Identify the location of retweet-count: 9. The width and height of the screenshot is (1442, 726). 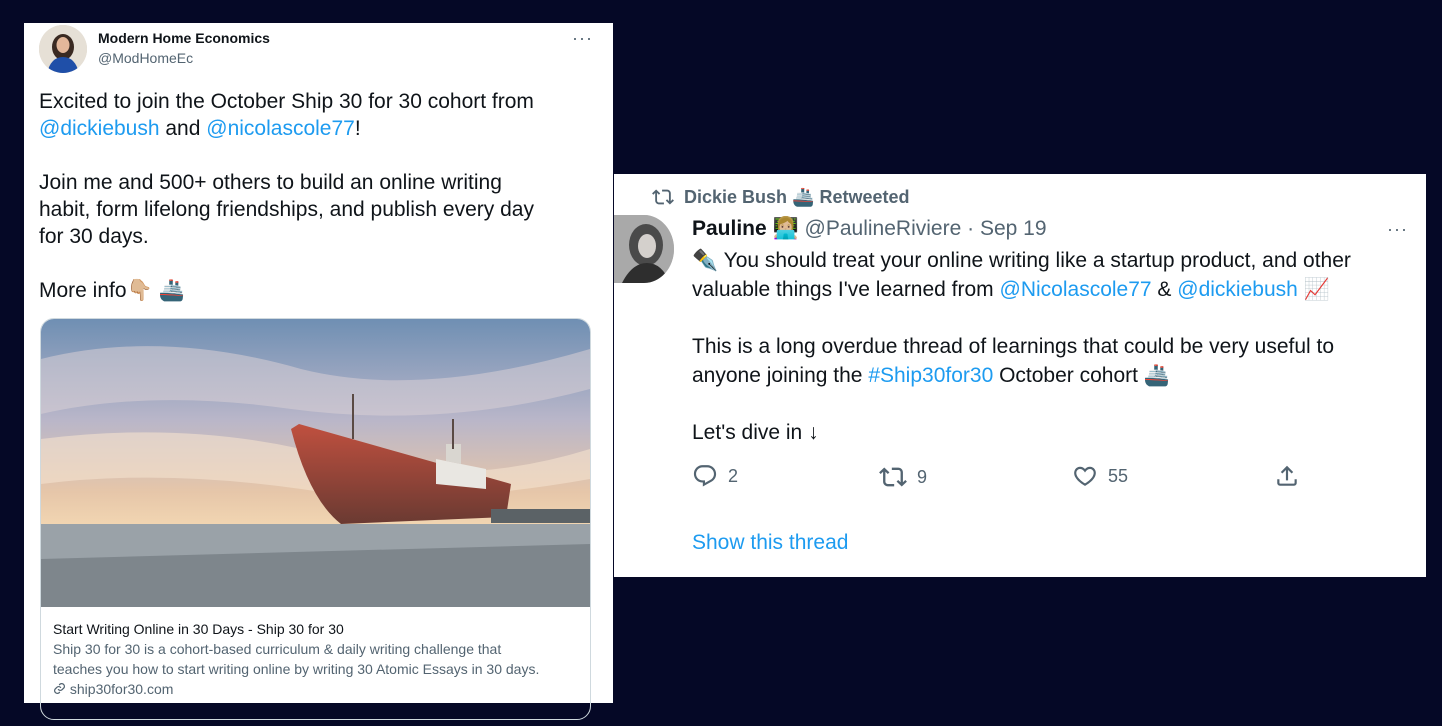
(922, 476).